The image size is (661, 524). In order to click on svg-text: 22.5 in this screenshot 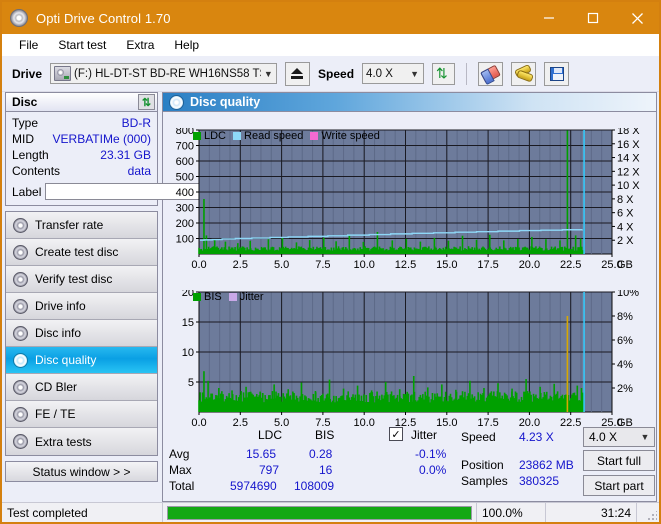, I will do `click(570, 265)`.